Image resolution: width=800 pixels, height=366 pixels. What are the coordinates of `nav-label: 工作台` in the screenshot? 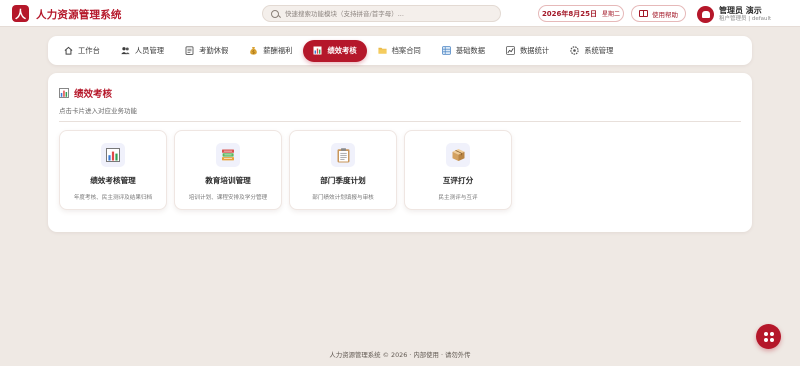 It's located at (89, 50).